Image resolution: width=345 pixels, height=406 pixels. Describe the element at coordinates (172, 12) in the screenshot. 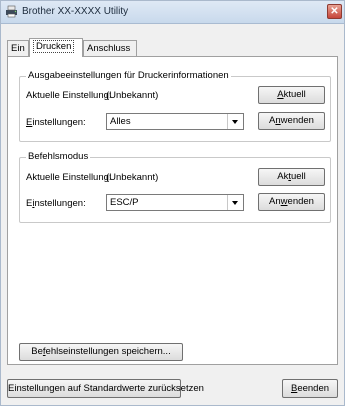

I see `title-bar: Brother XX-XXXX Utility ✕` at that location.